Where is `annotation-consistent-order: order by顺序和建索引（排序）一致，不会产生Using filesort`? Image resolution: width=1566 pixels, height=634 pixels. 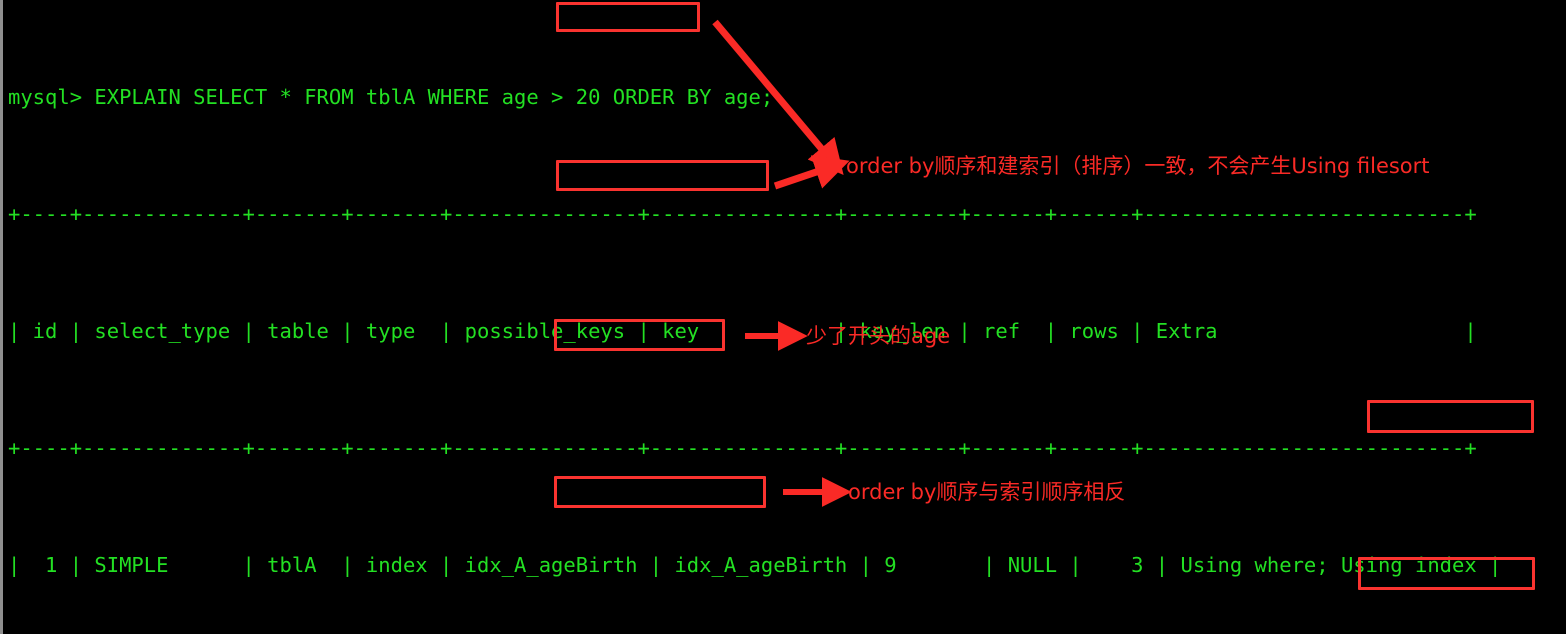 annotation-consistent-order: order by顺序和建索引（排序）一致，不会产生Using filesort is located at coordinates (1138, 166).